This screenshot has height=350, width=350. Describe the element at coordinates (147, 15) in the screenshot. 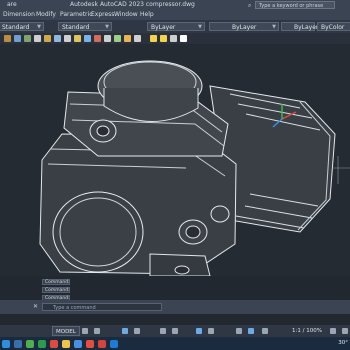

I see `menu-item-help: Help` at that location.